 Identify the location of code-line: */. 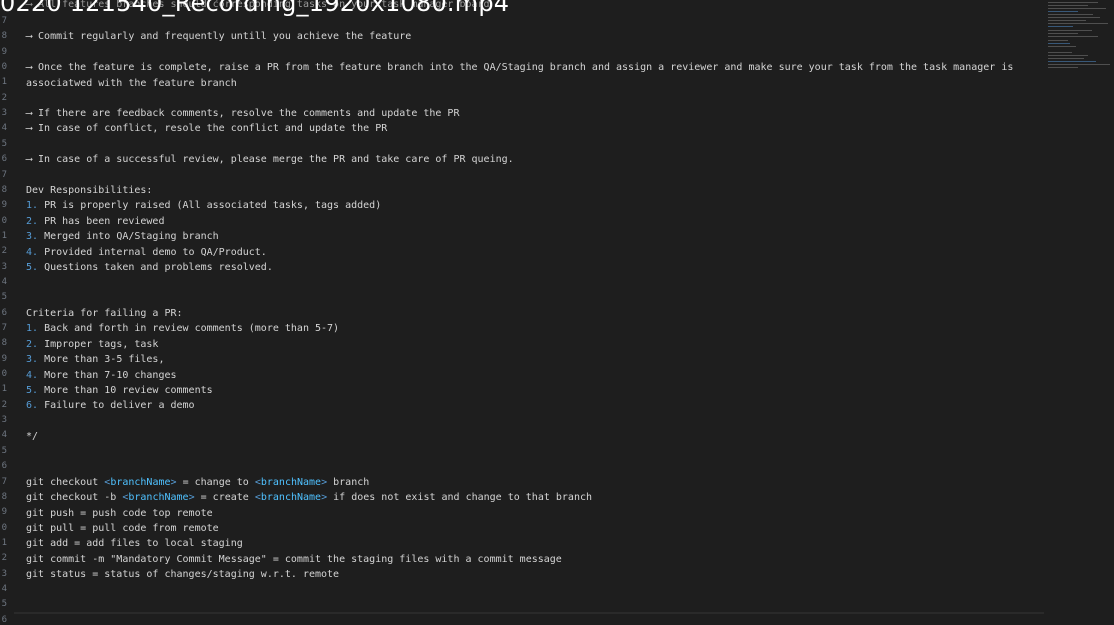
(32, 436).